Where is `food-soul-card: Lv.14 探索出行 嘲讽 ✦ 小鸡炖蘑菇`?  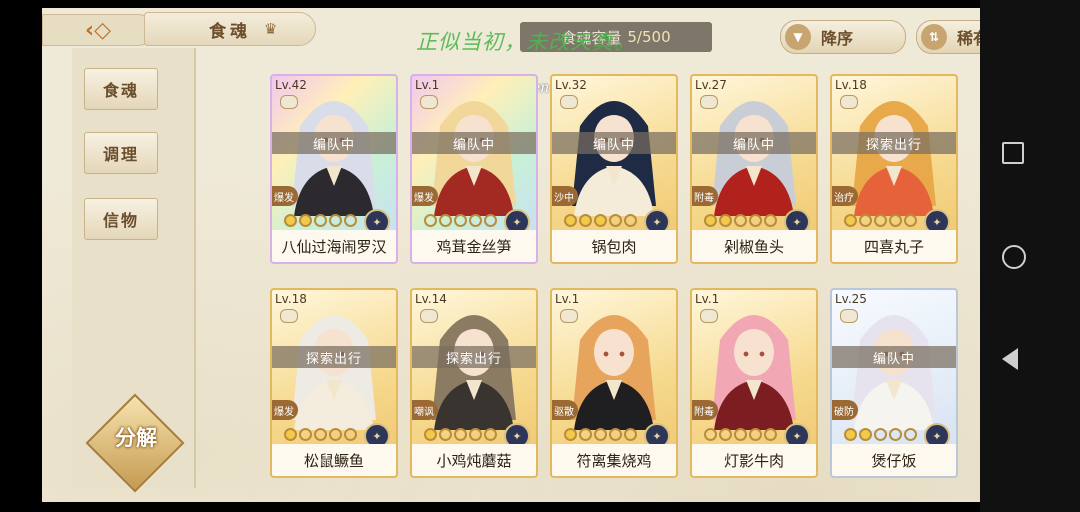 food-soul-card: Lv.14 探索出行 嘲讽 ✦ 小鸡炖蘑菇 is located at coordinates (474, 383).